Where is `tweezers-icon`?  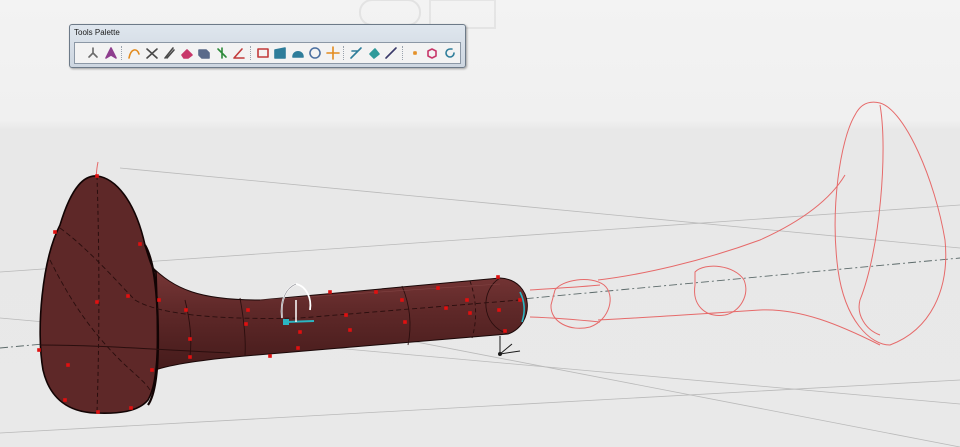
tweezers-icon is located at coordinates (169, 53).